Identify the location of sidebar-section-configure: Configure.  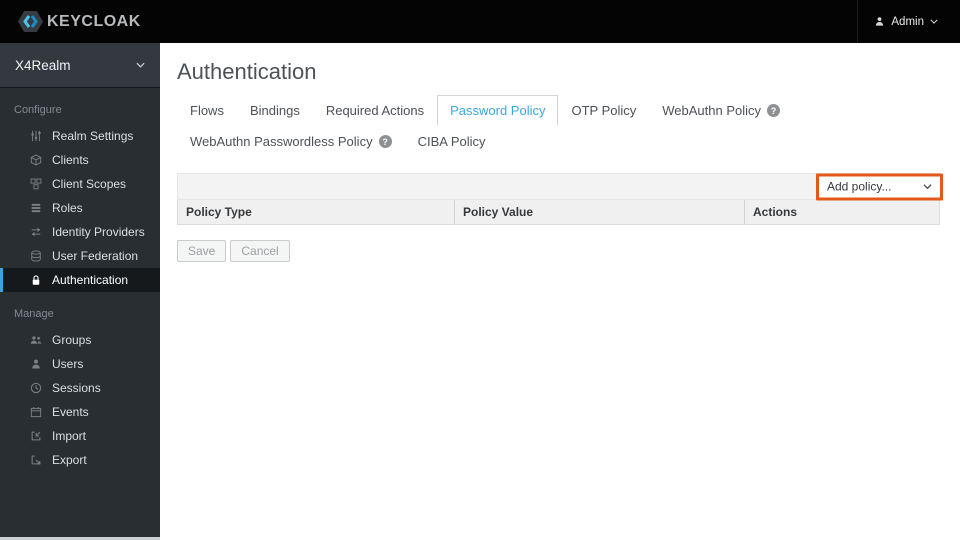
(38, 110).